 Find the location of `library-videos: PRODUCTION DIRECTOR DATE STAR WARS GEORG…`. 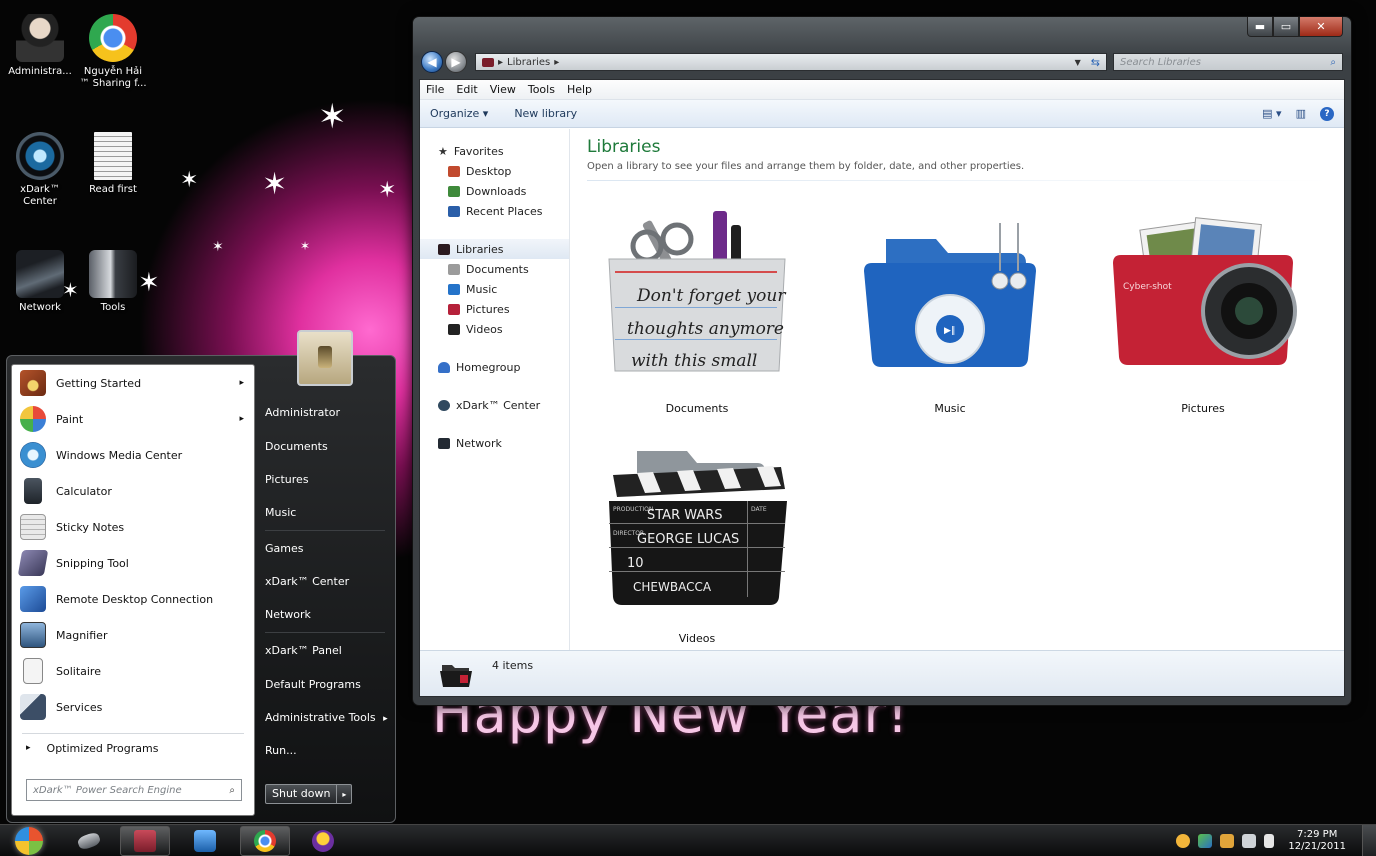

library-videos: PRODUCTION DIRECTOR DATE STAR WARS GEORG… is located at coordinates (697, 538).